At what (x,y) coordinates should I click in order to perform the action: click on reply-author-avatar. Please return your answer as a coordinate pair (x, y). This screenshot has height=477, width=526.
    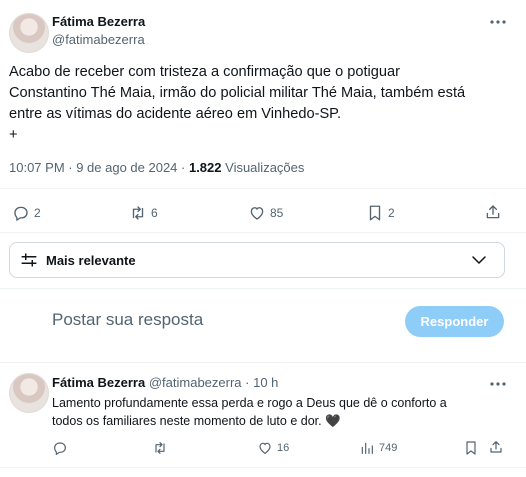
    Looking at the image, I should click on (29, 393).